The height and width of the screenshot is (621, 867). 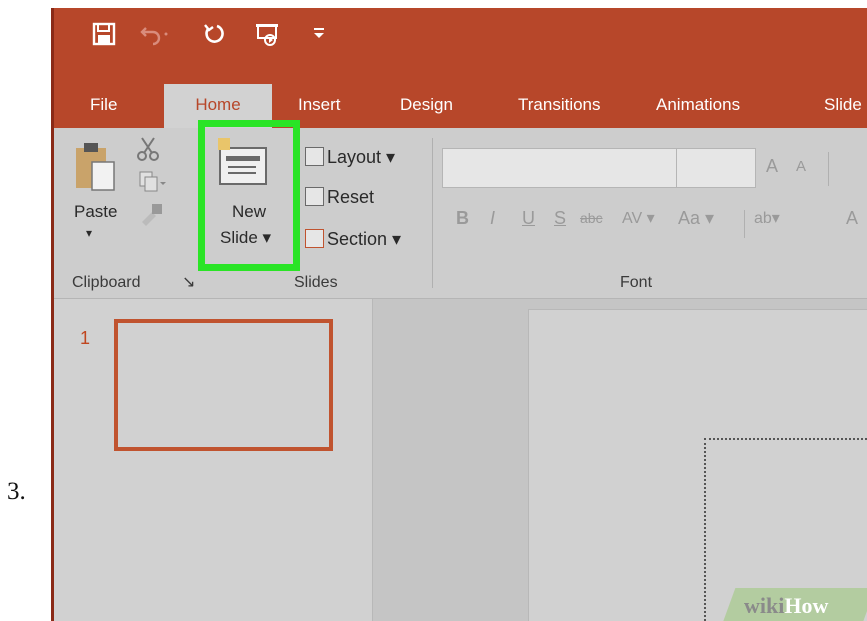 What do you see at coordinates (764, 605) in the screenshot?
I see `watermark-part1: wiki` at bounding box center [764, 605].